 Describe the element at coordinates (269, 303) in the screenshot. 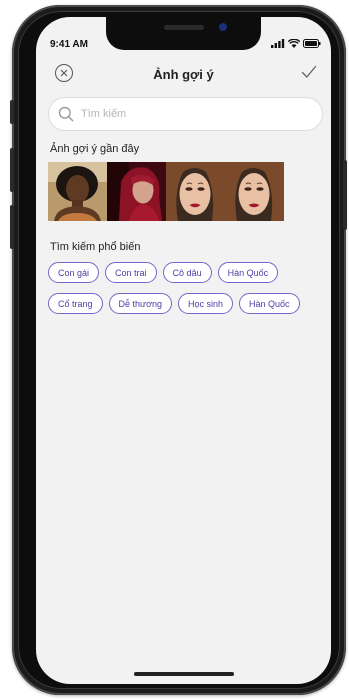

I see `chip-han-quoc-2: Hàn Quốc` at that location.